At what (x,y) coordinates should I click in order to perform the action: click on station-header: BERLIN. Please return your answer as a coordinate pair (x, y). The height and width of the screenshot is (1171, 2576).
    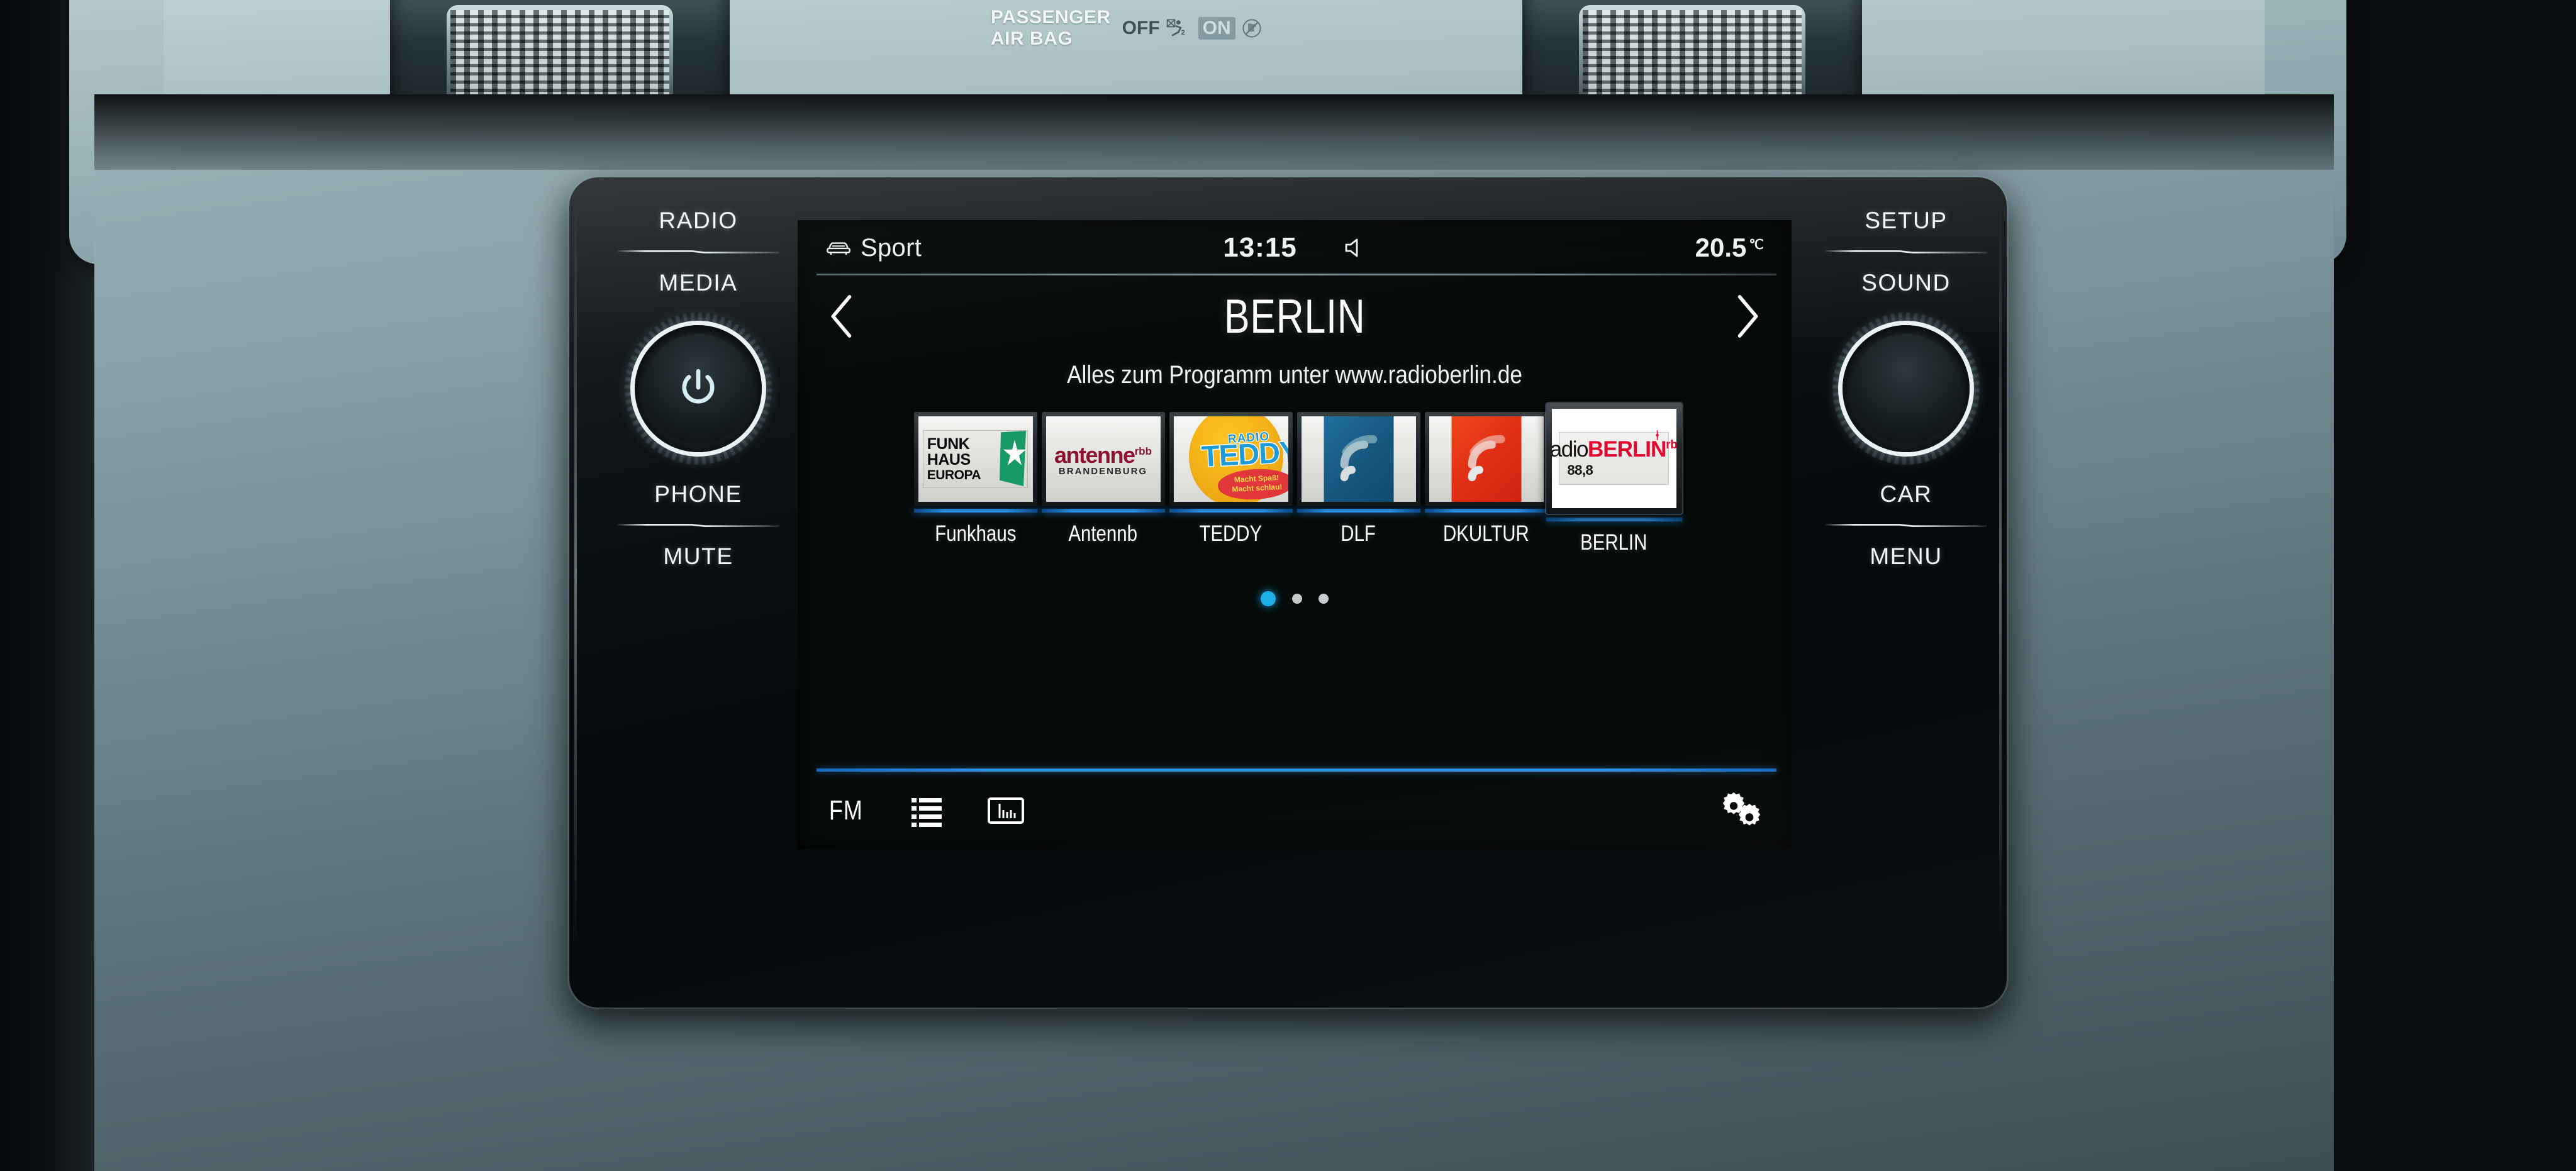
    Looking at the image, I should click on (1295, 316).